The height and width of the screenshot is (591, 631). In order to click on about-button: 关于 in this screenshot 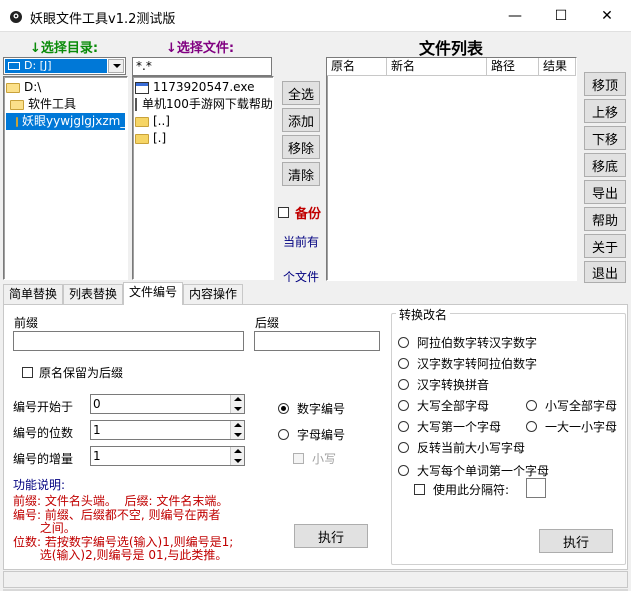, I will do `click(605, 246)`.